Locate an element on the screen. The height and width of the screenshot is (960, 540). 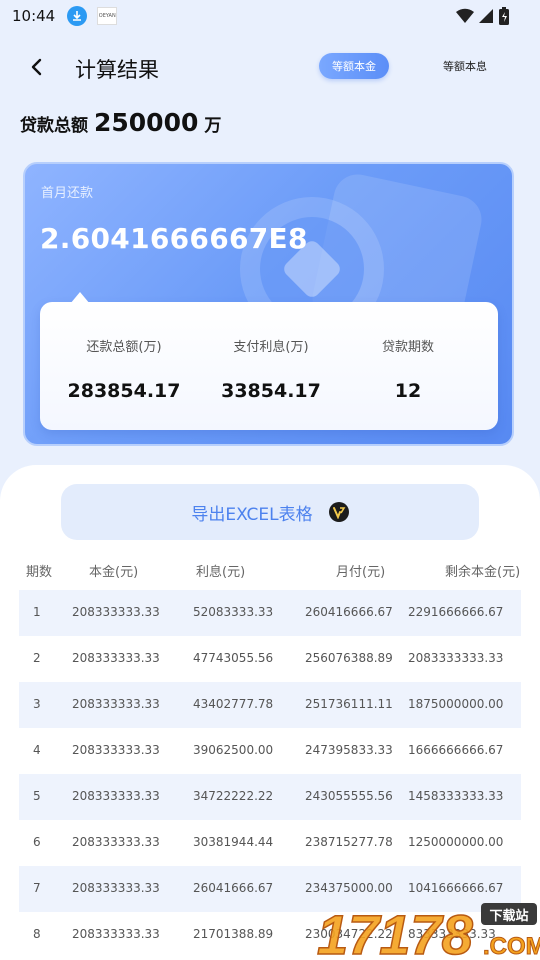
table-cell: 238715277.78 is located at coordinates (349, 842).